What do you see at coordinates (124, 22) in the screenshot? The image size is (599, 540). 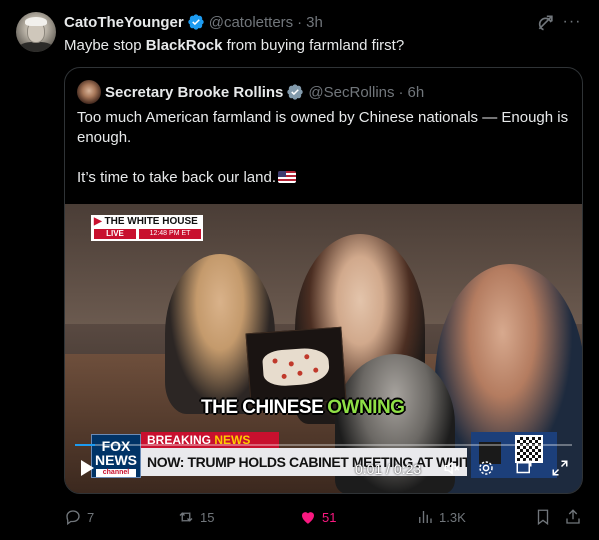 I see `author-name: CatoTheYounger` at bounding box center [124, 22].